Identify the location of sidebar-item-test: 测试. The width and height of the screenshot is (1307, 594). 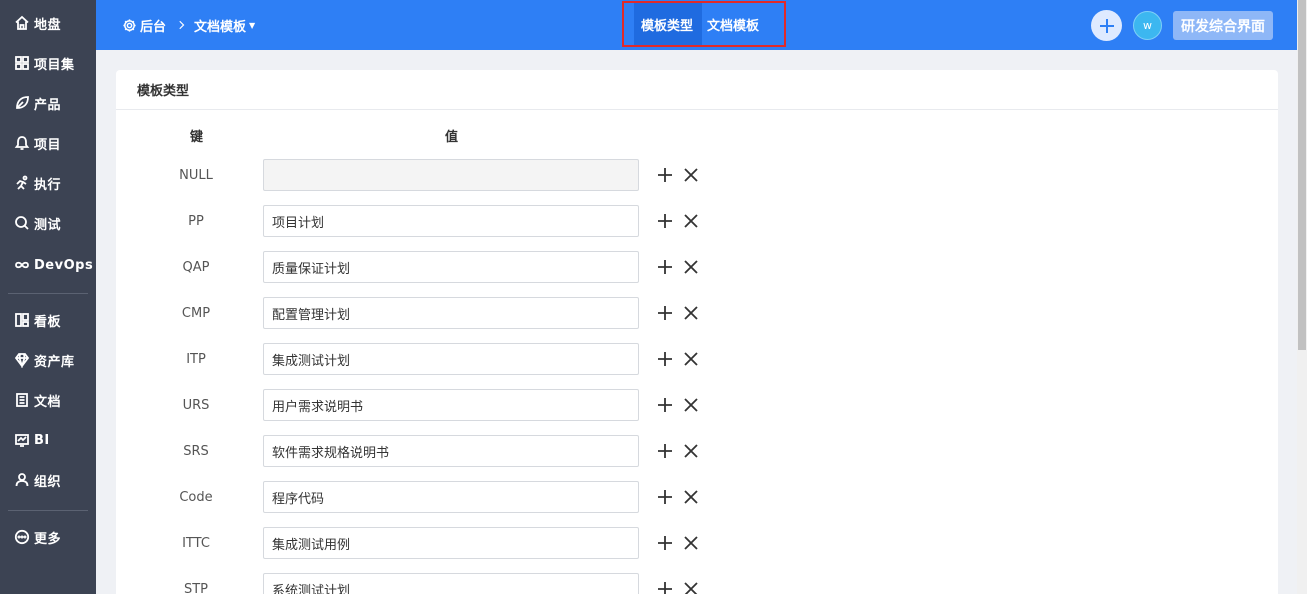
(48, 223).